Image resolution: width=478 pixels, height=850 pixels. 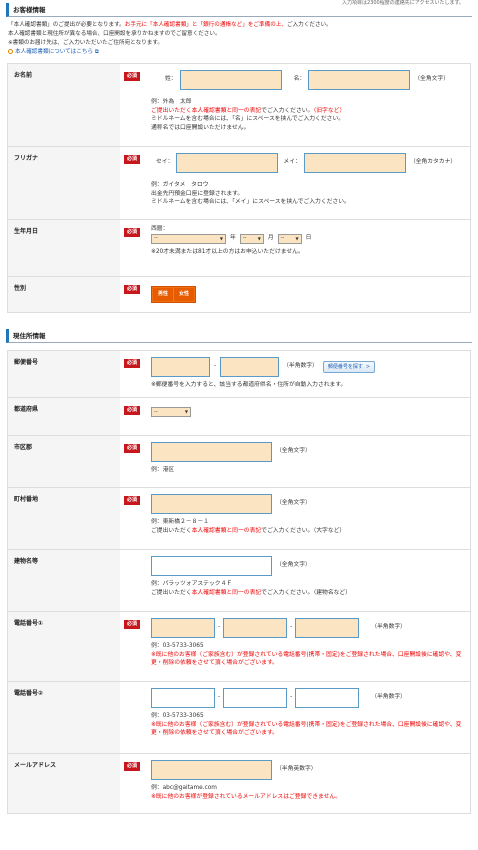 I want to click on town-input, so click(x=211, y=504).